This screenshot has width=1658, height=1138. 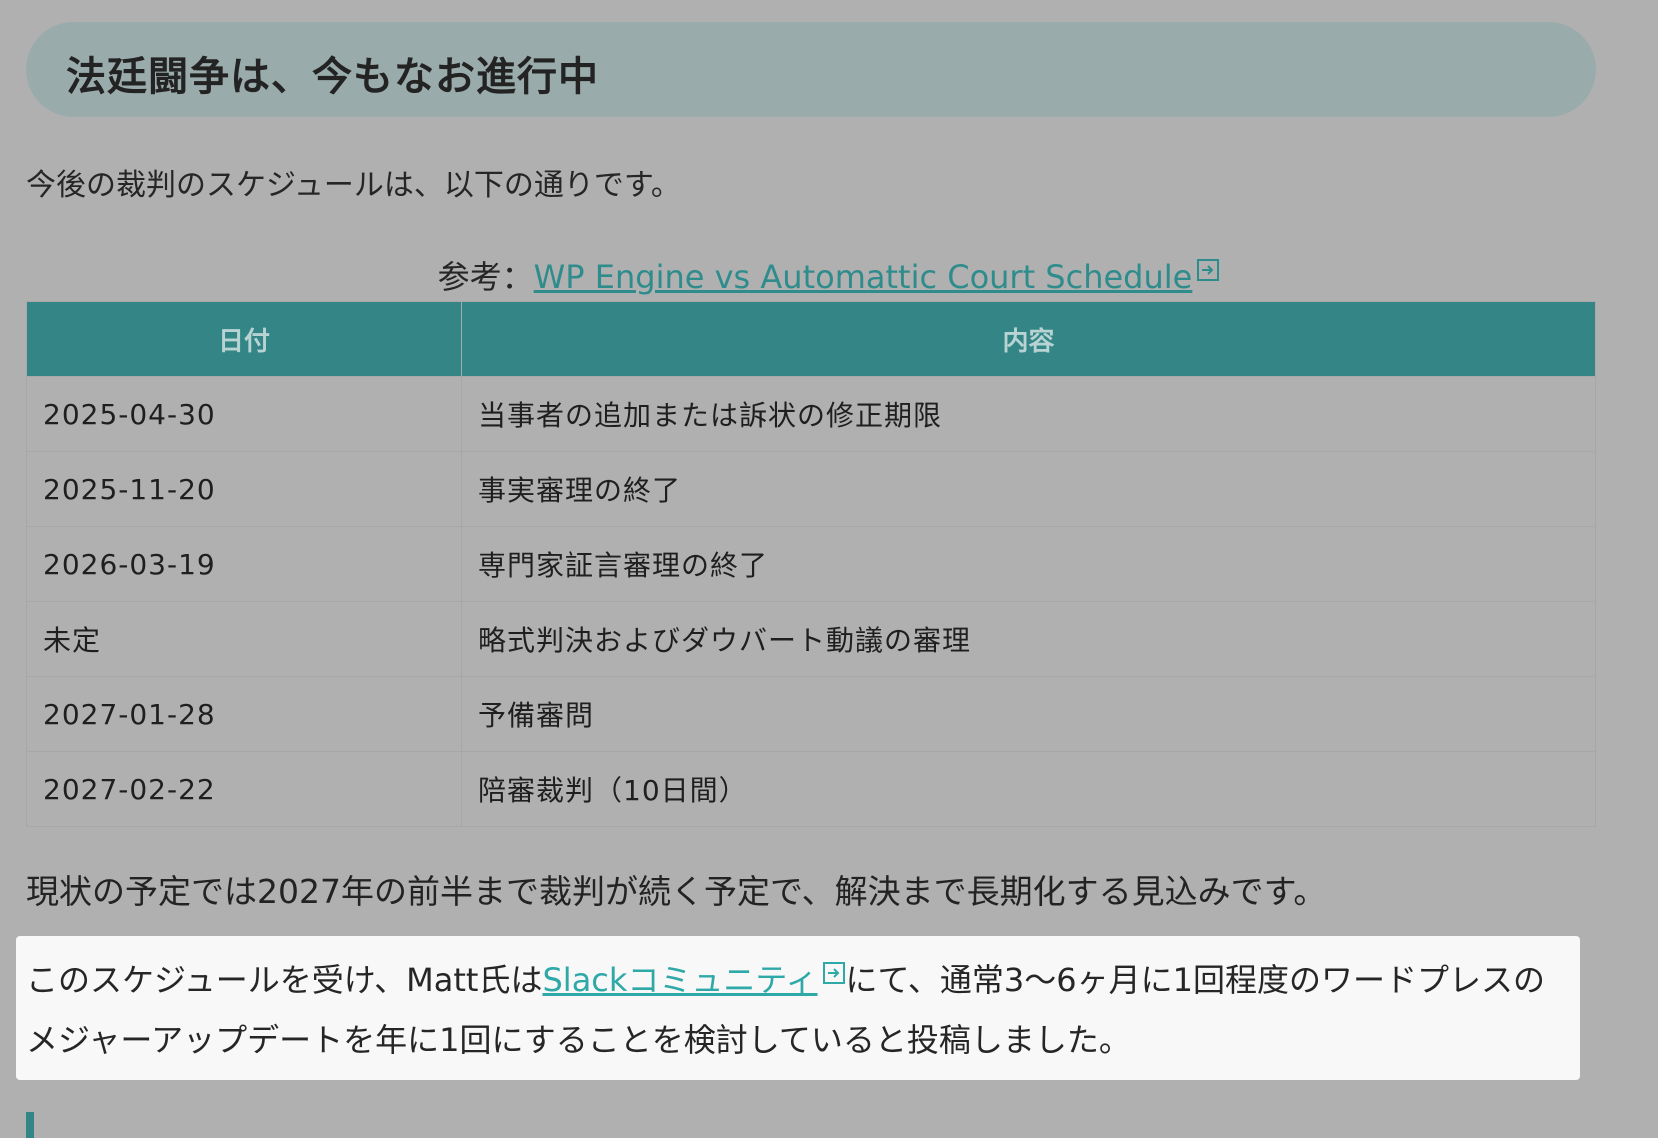 I want to click on intro-text: 今後の裁判のスケジュールは、以下の通りです。, so click(x=353, y=185).